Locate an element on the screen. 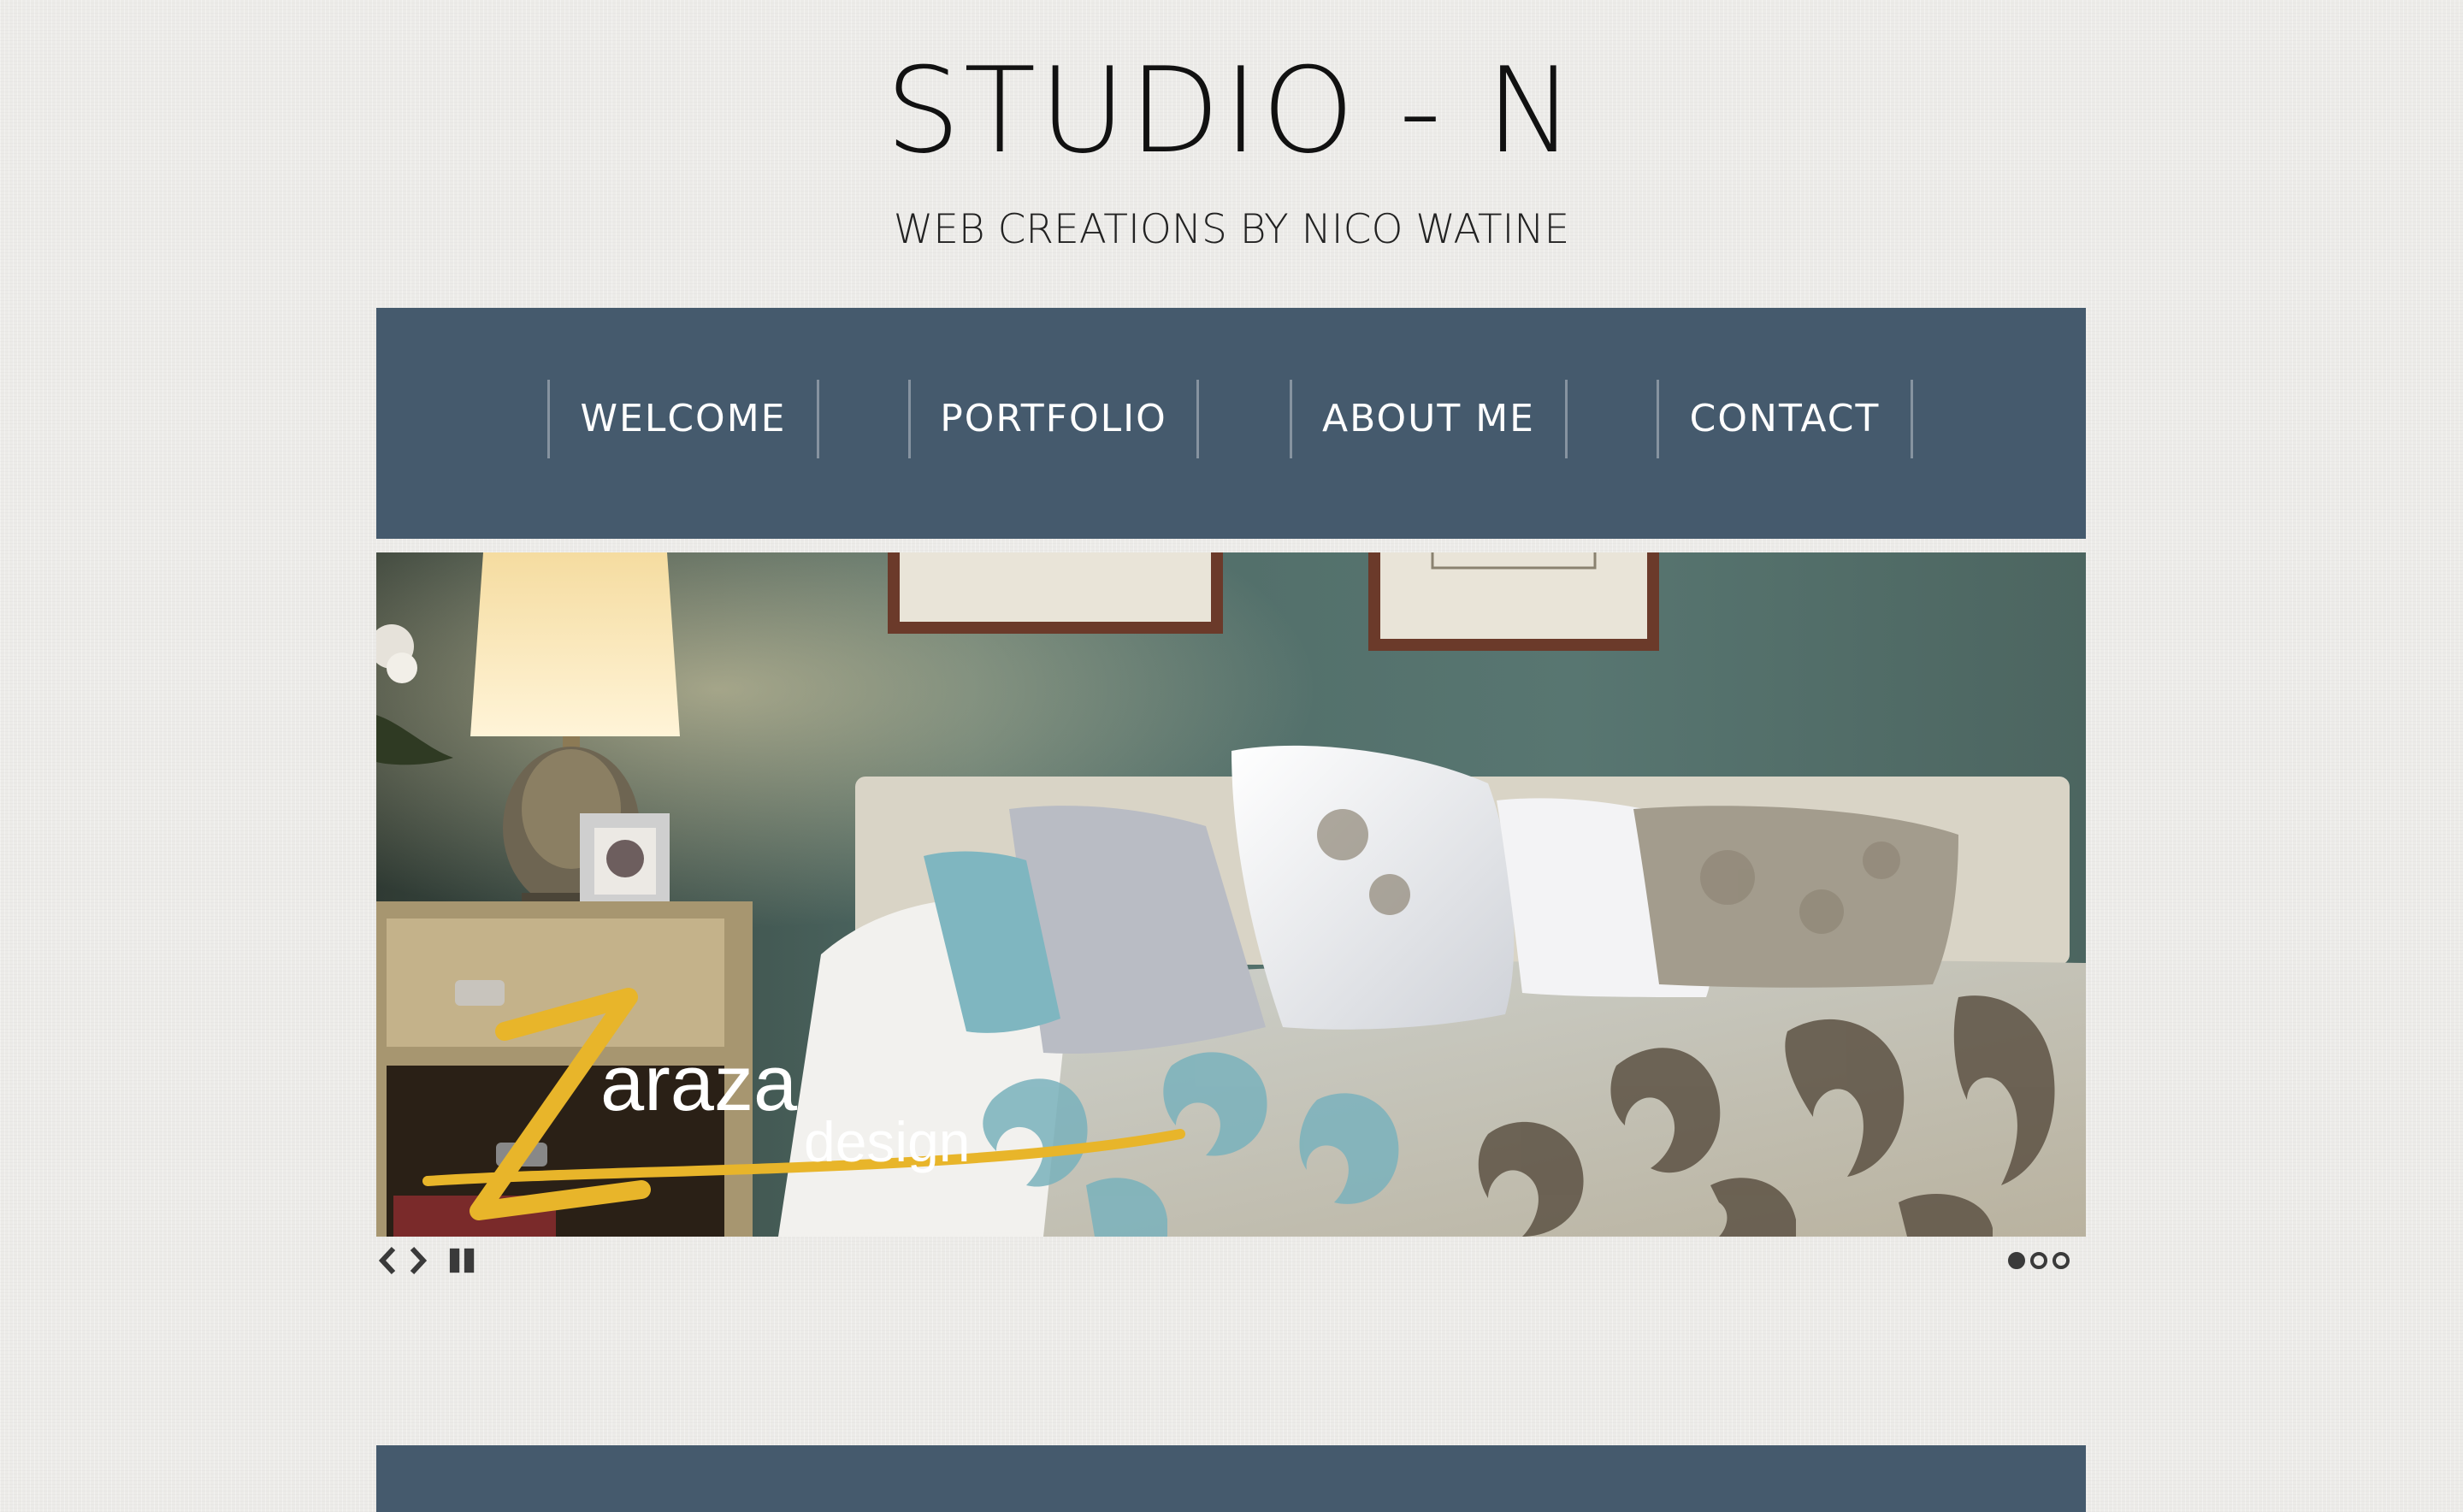 This screenshot has width=2463, height=1512. slider-controls is located at coordinates (426, 1260).